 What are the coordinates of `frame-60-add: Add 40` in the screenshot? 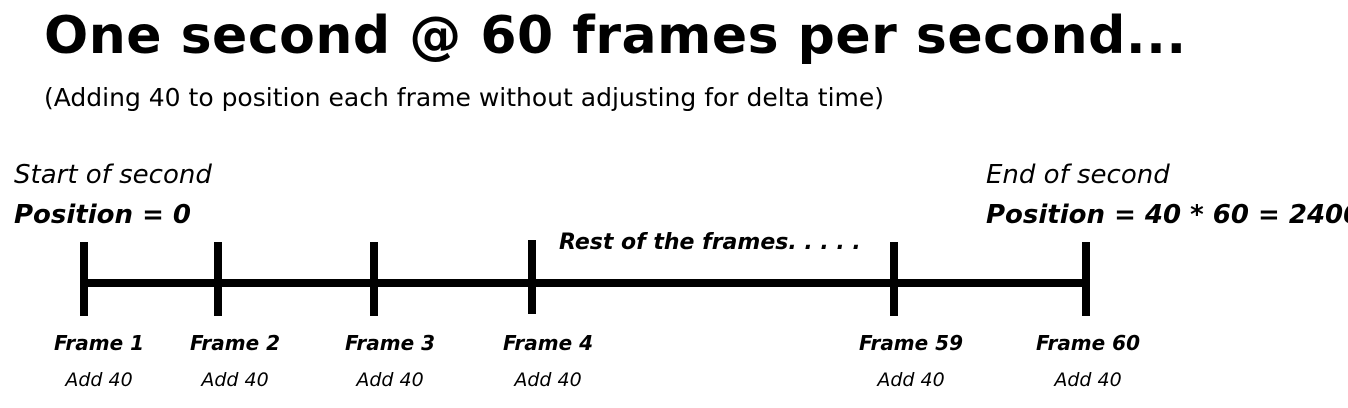 It's located at (1088, 380).